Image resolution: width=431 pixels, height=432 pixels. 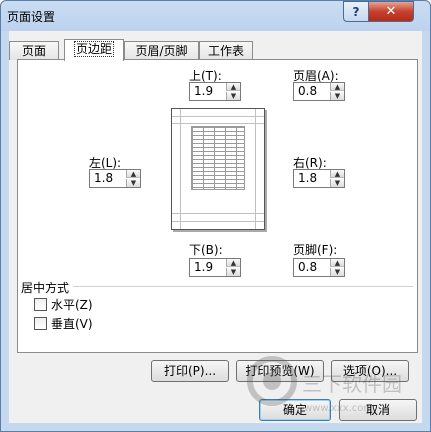 What do you see at coordinates (40, 304) in the screenshot?
I see `horizontal-checkbox` at bounding box center [40, 304].